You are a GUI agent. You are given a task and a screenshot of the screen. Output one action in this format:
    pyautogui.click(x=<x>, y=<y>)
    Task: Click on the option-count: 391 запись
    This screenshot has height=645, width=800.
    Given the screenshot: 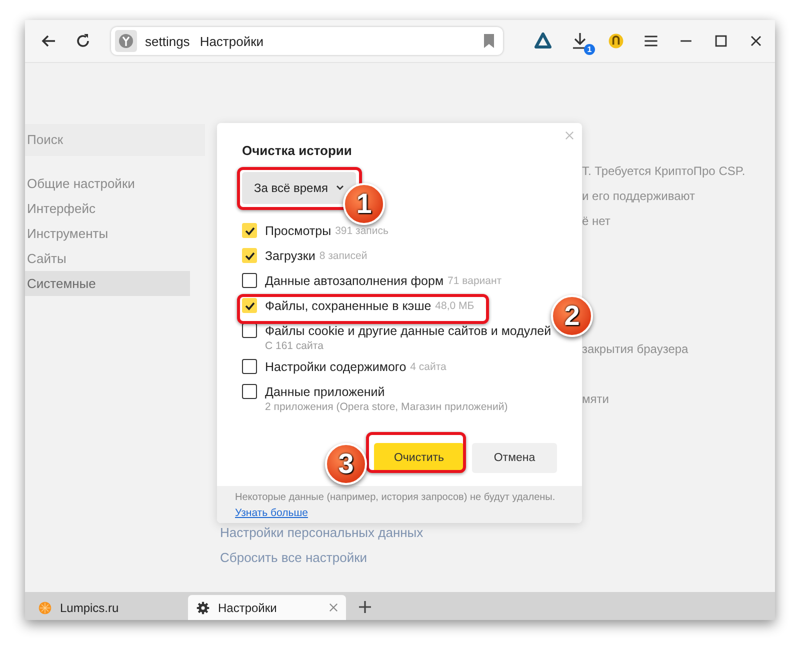 What is the action you would take?
    pyautogui.click(x=361, y=230)
    